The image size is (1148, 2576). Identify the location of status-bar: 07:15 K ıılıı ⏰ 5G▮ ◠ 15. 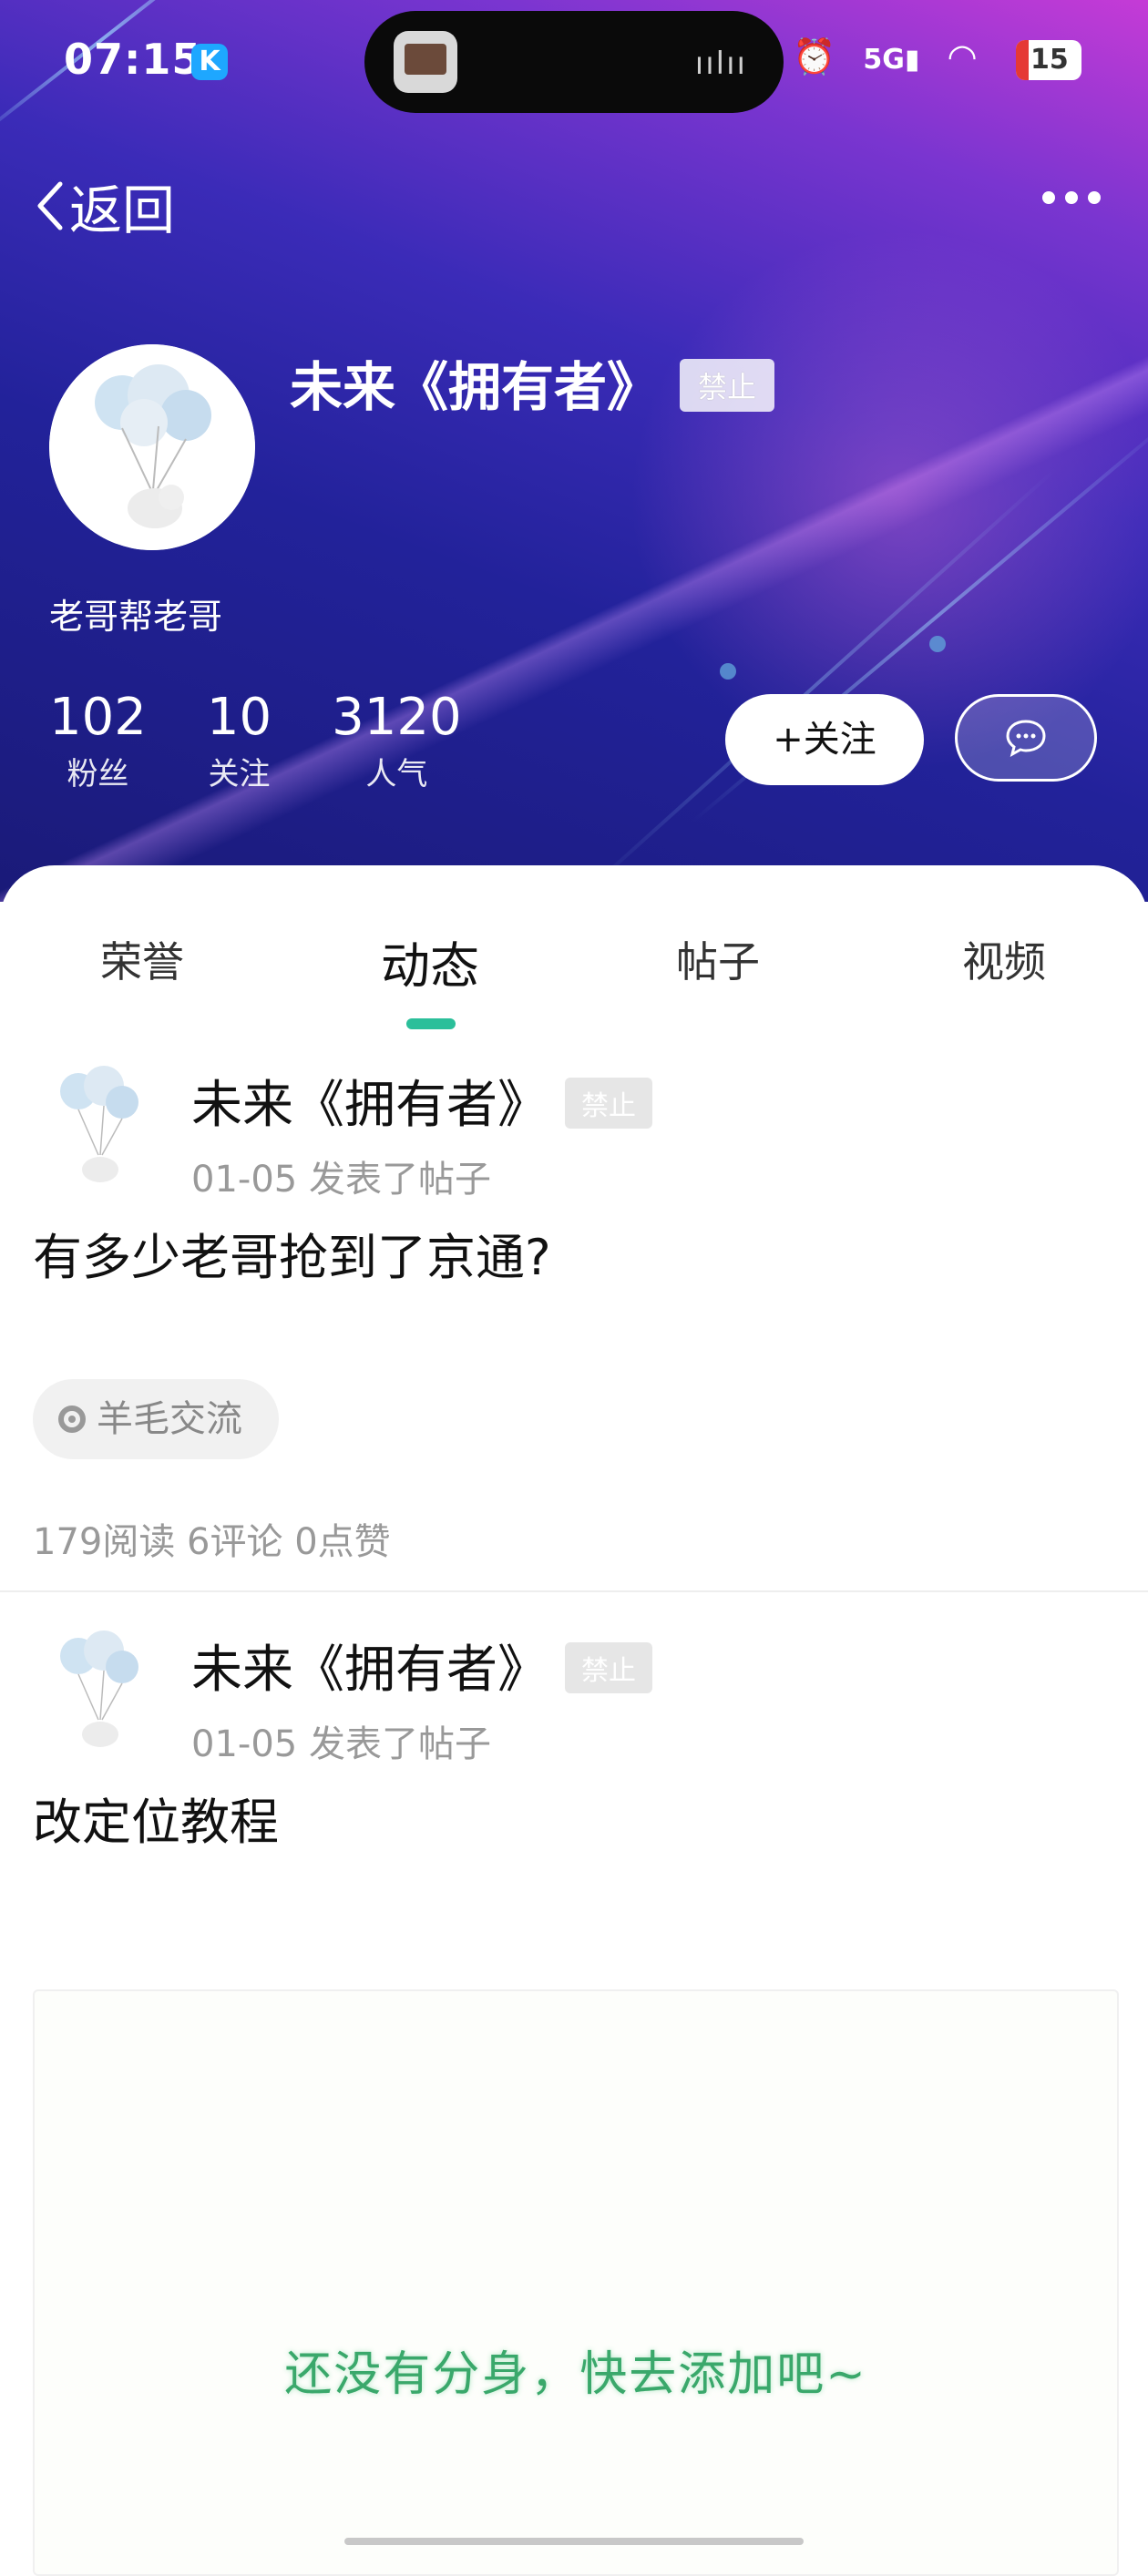
(574, 62).